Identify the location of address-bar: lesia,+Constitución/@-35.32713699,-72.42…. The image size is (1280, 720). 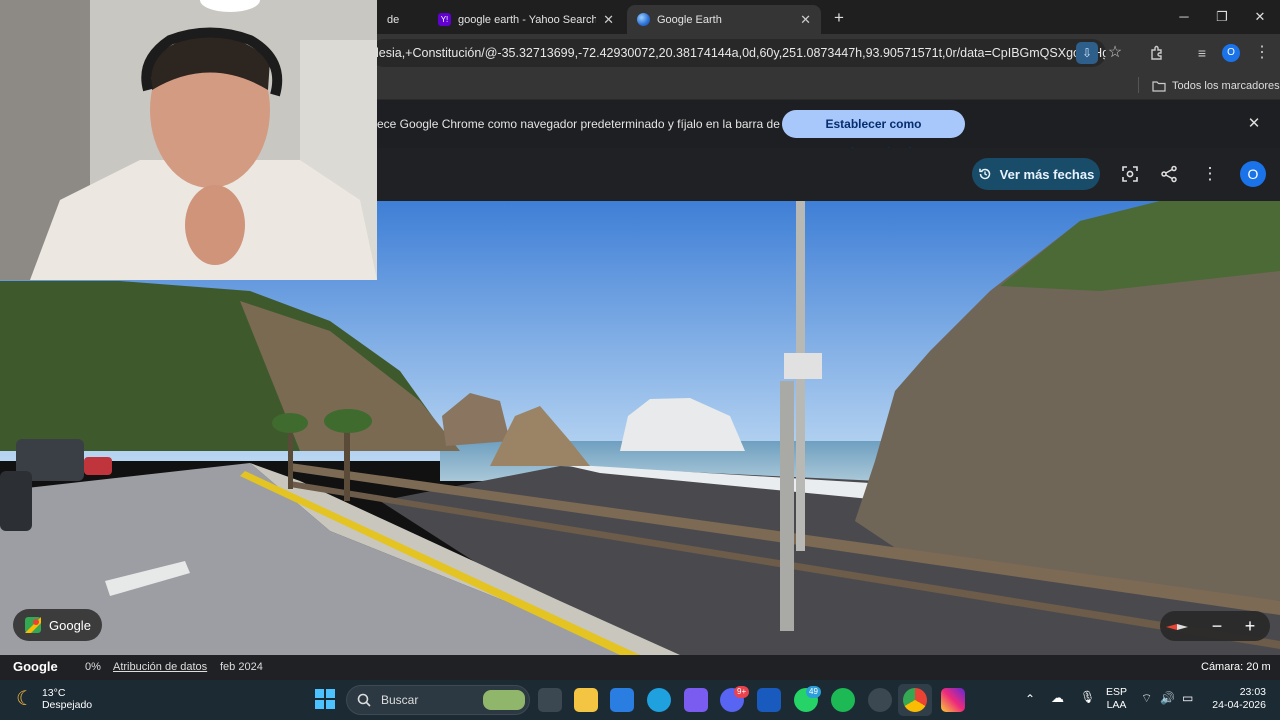
(738, 53).